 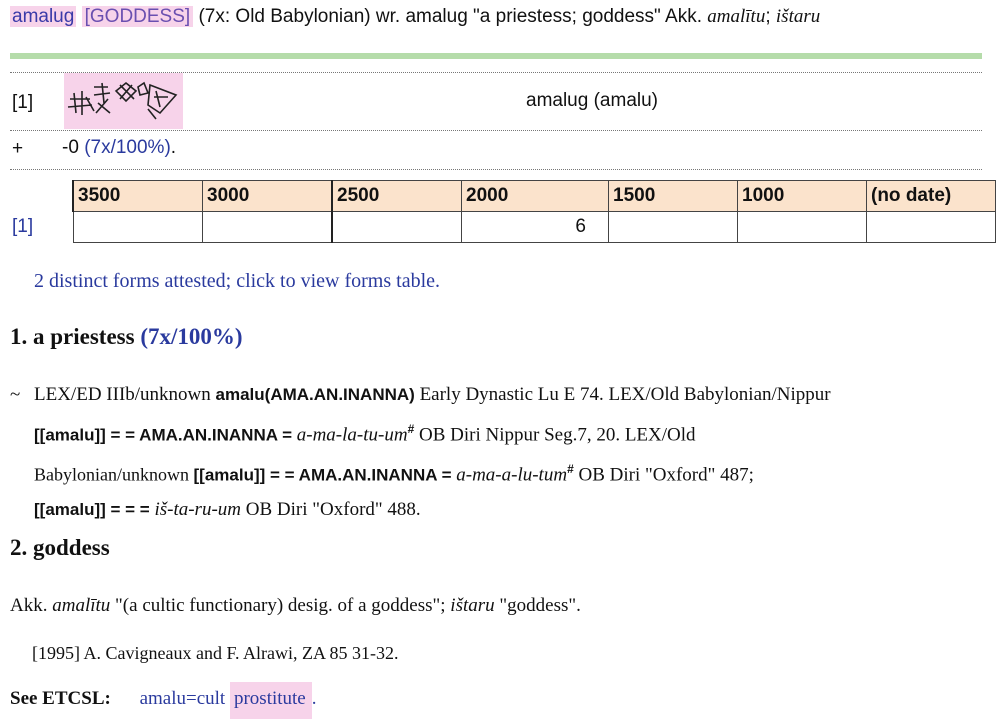 I want to click on akkadian-form: iš-ta-ru-um, so click(x=198, y=509).